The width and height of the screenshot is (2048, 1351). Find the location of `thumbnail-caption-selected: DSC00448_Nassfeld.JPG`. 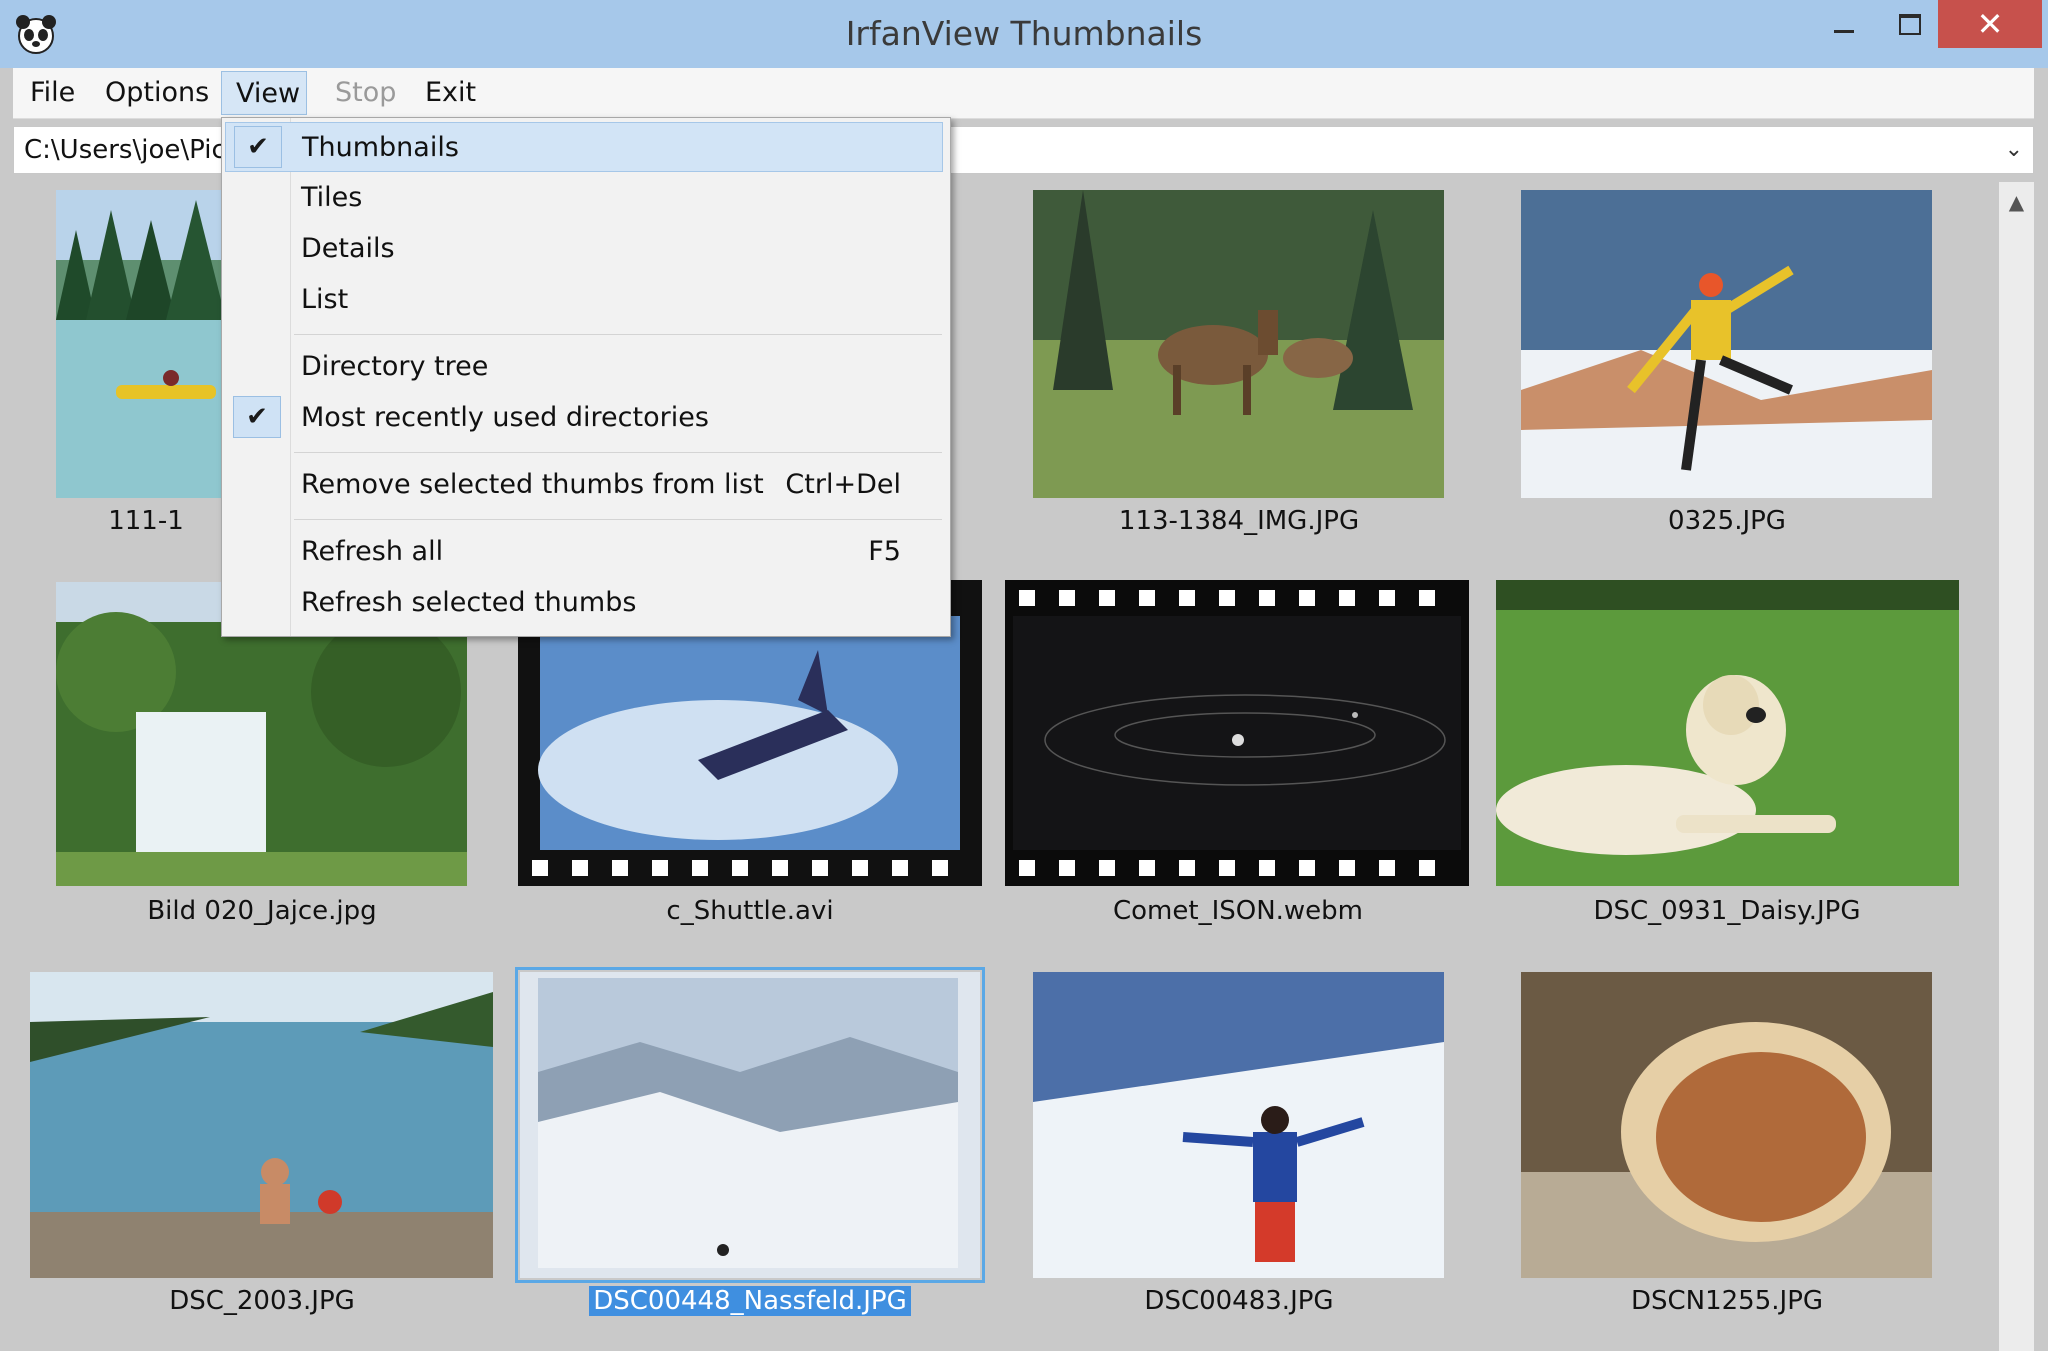

thumbnail-caption-selected: DSC00448_Nassfeld.JPG is located at coordinates (750, 1301).